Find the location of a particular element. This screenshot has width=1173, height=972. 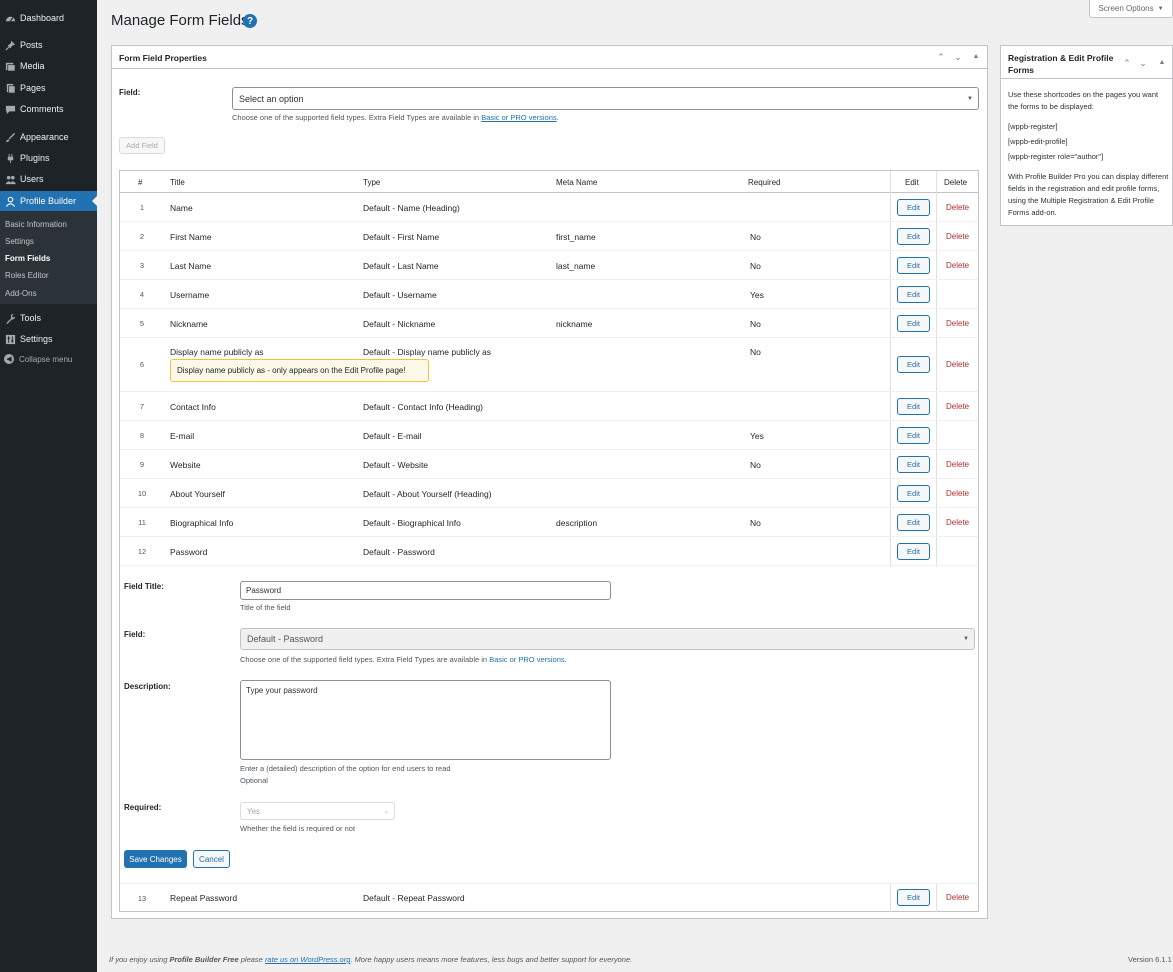

chevron-down-icon: ⌄ is located at coordinates (386, 811).